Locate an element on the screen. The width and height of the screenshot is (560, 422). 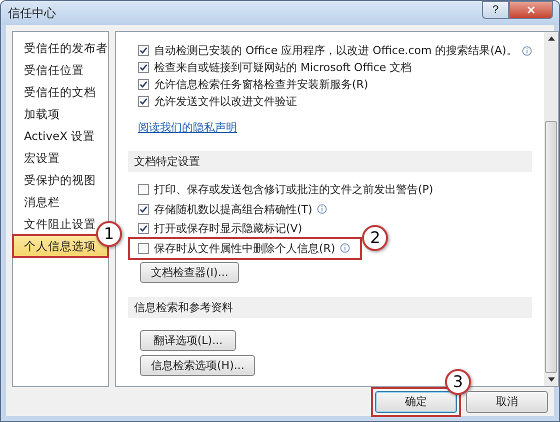
option-label: 打开或保存时显示隐藏标记(V) is located at coordinates (228, 228).